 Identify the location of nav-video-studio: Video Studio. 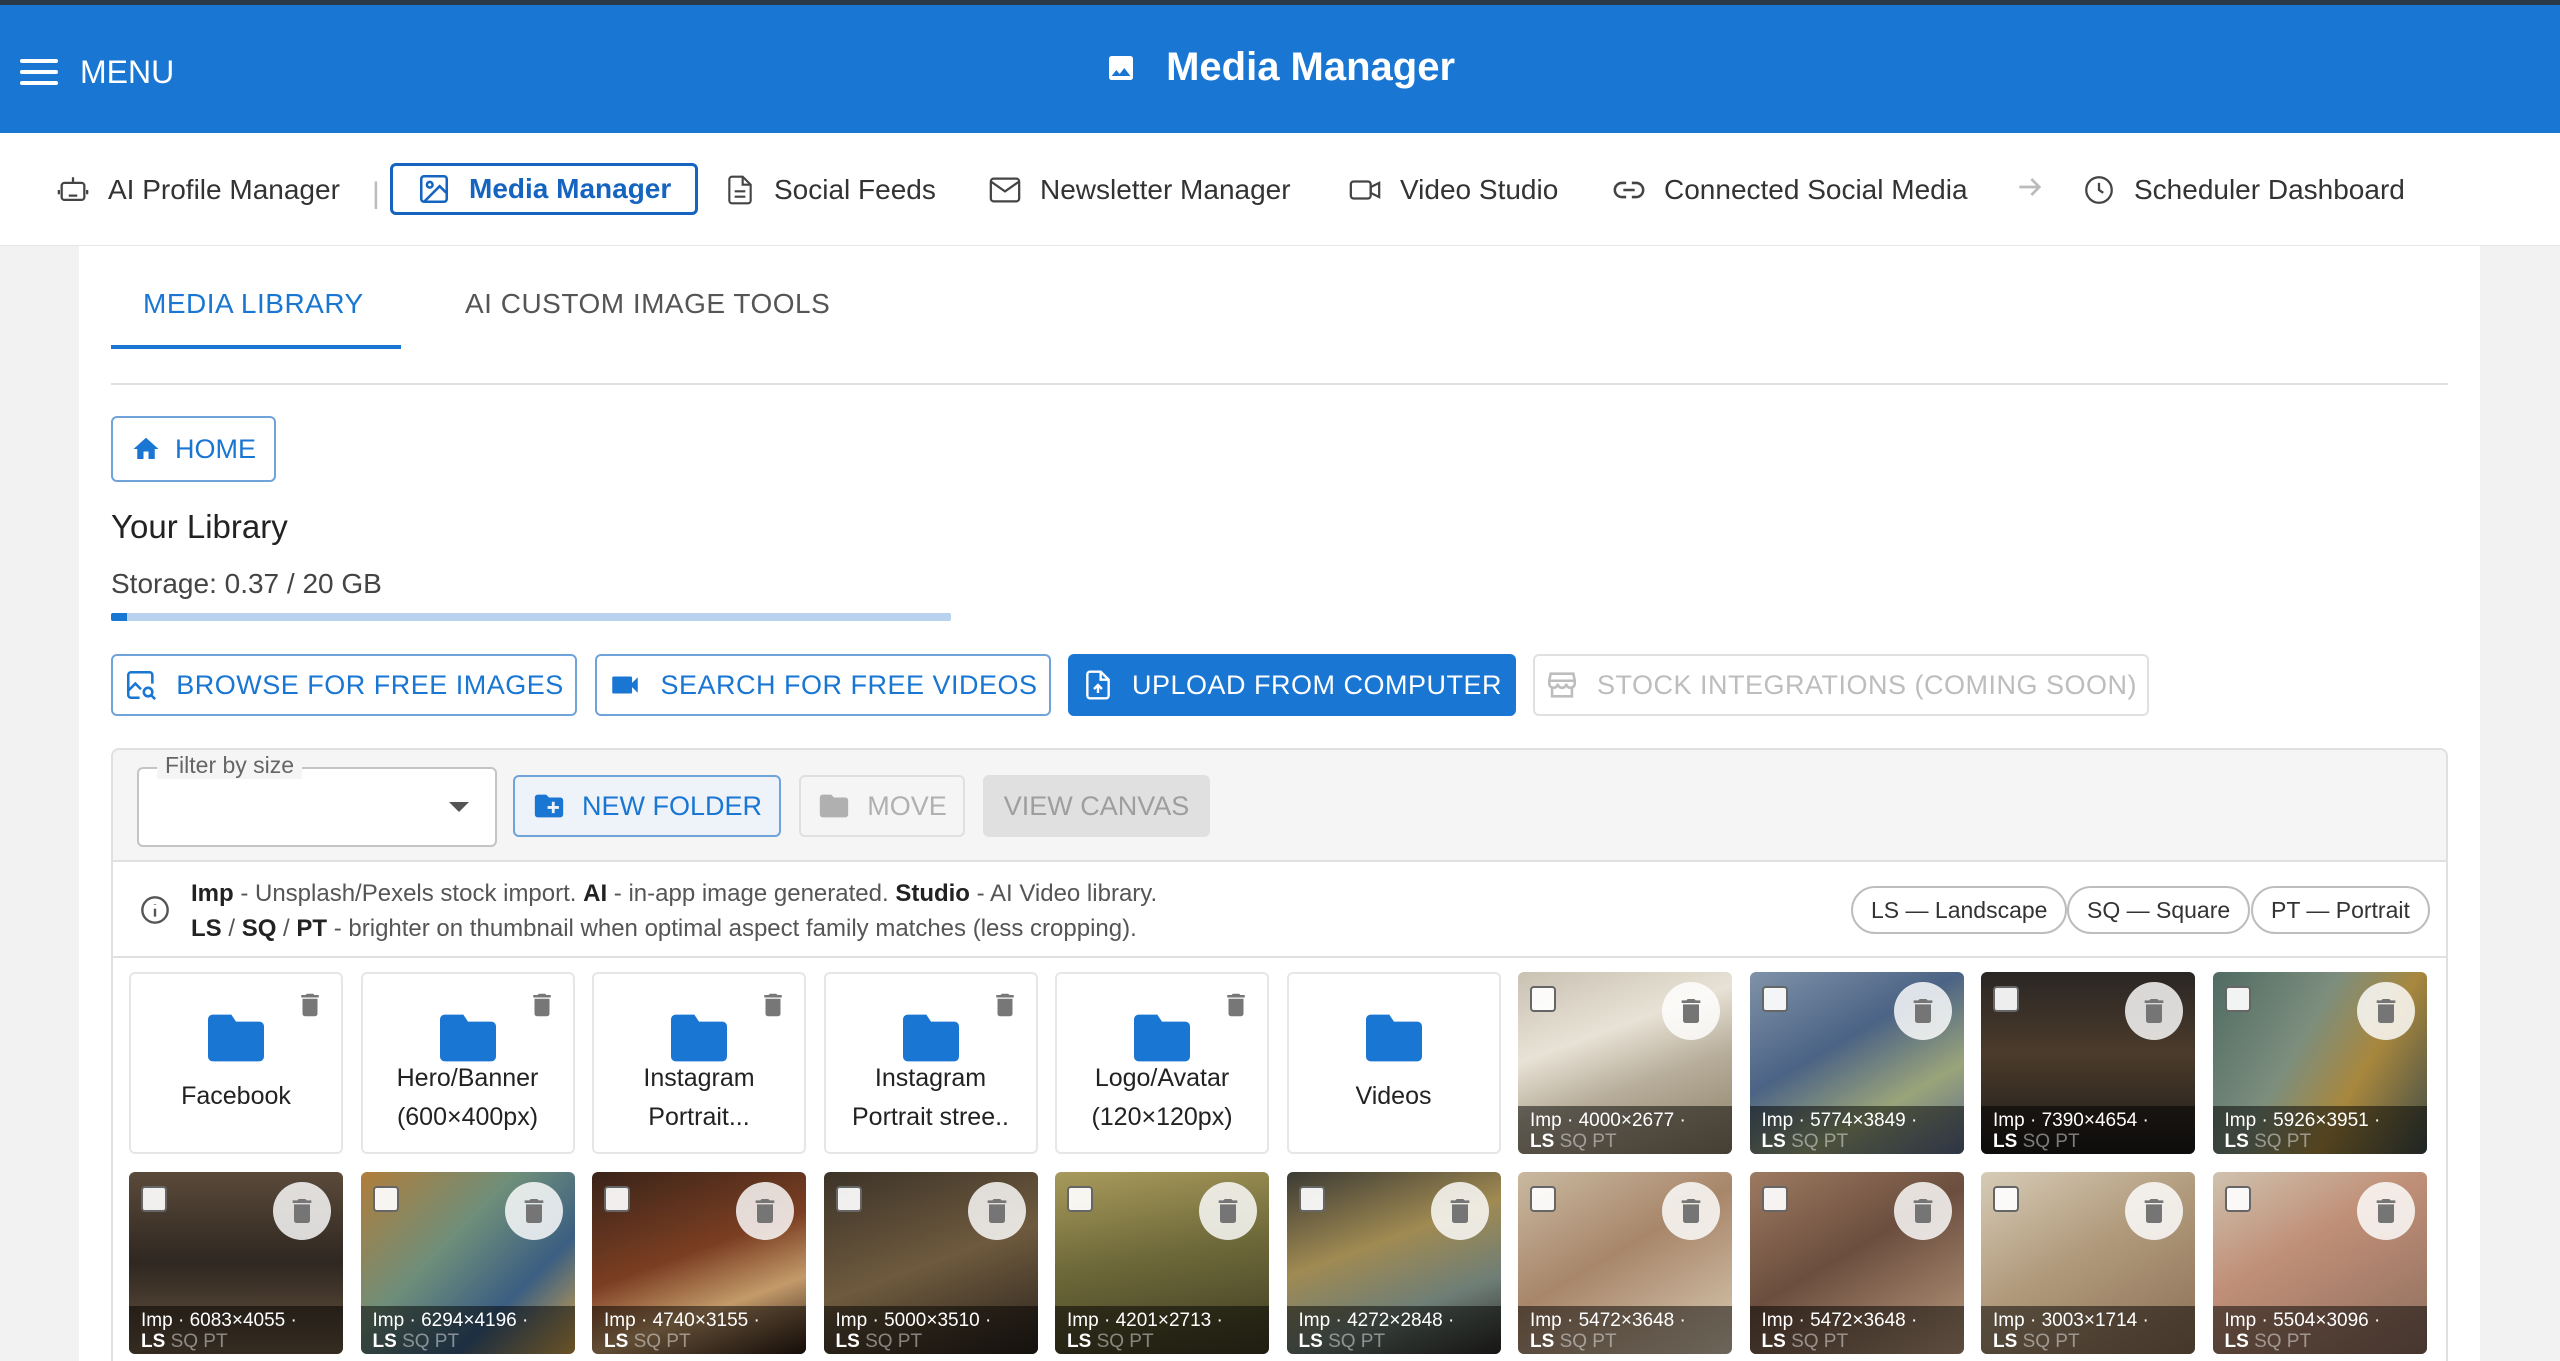
(1453, 190).